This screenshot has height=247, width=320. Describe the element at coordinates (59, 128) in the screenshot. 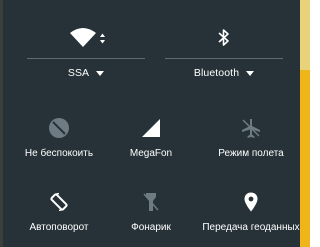

I see `do-not-disturb-icon` at that location.